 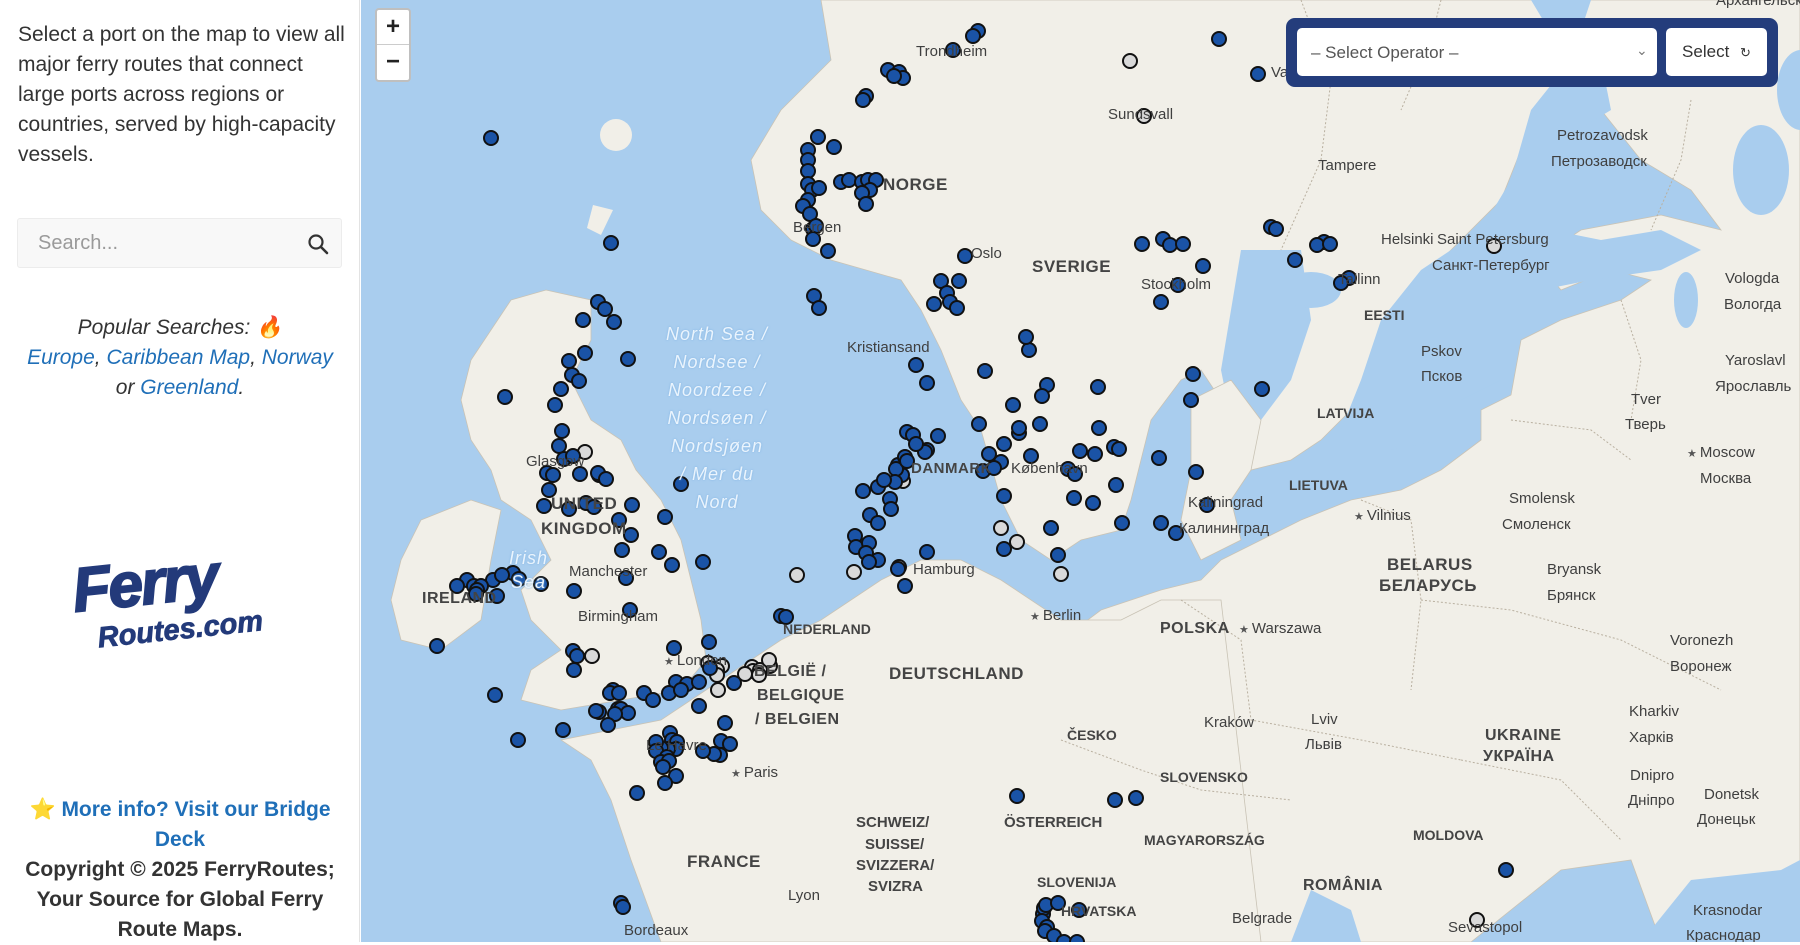 I want to click on zoom-in-button: +, so click(x=393, y=27).